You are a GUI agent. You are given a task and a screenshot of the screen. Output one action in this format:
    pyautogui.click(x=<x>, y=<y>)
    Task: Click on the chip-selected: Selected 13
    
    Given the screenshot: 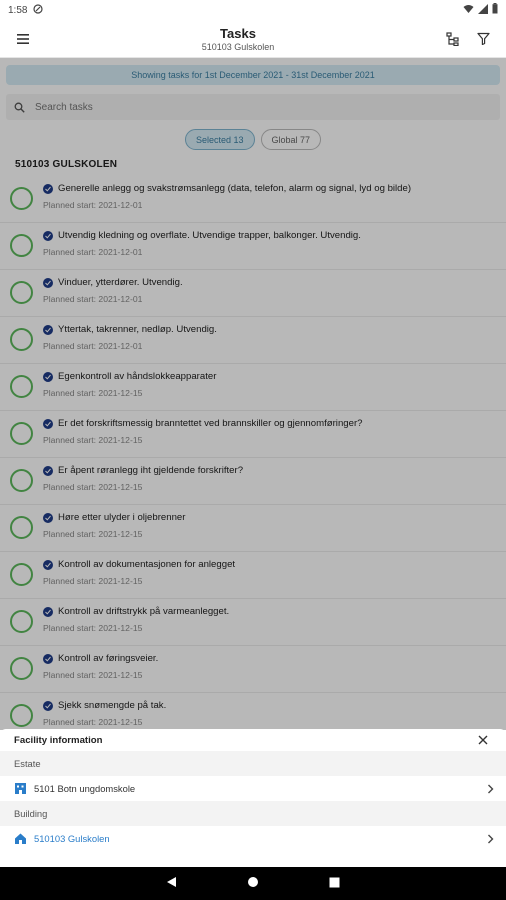 What is the action you would take?
    pyautogui.click(x=219, y=139)
    